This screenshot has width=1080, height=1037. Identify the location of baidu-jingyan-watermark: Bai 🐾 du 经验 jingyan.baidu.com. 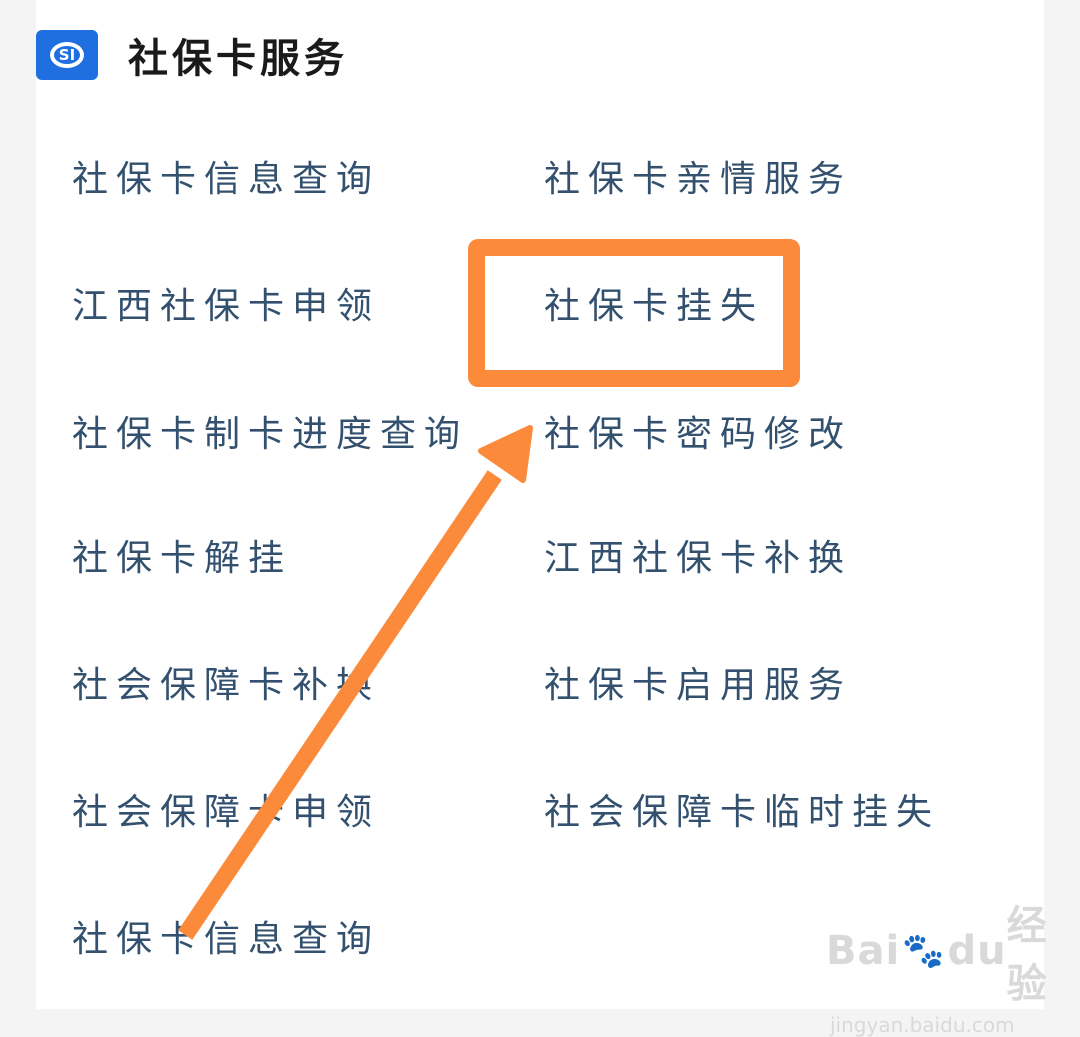
(936, 965).